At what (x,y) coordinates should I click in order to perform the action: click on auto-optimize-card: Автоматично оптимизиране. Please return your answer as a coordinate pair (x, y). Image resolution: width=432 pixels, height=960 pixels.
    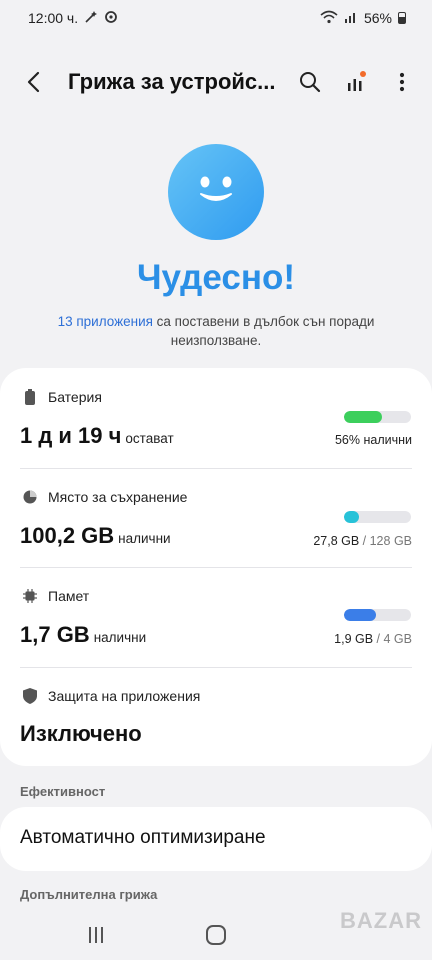
    Looking at the image, I should click on (216, 839).